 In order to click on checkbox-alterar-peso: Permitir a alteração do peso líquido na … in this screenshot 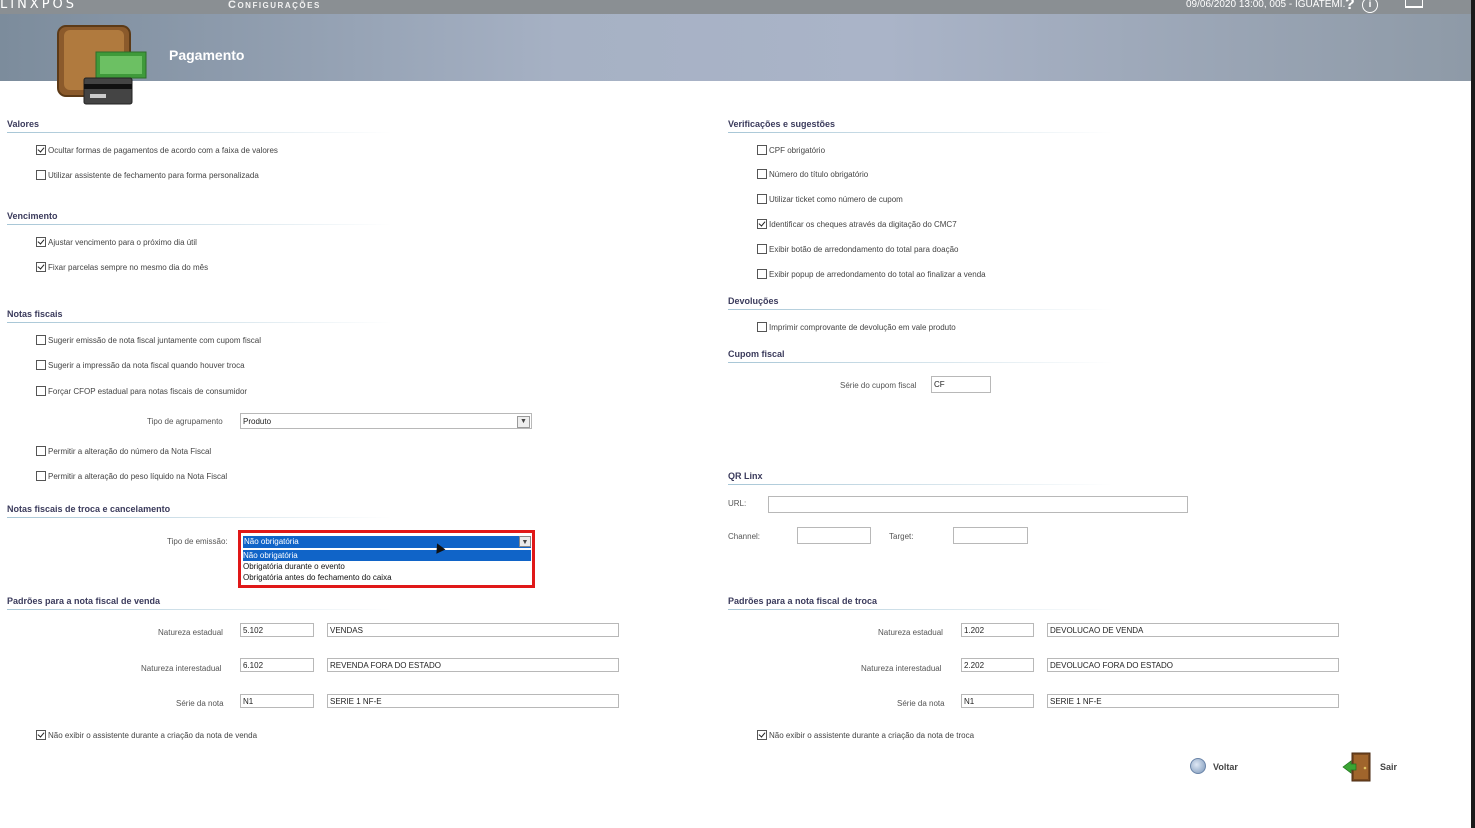, I will do `click(131, 476)`.